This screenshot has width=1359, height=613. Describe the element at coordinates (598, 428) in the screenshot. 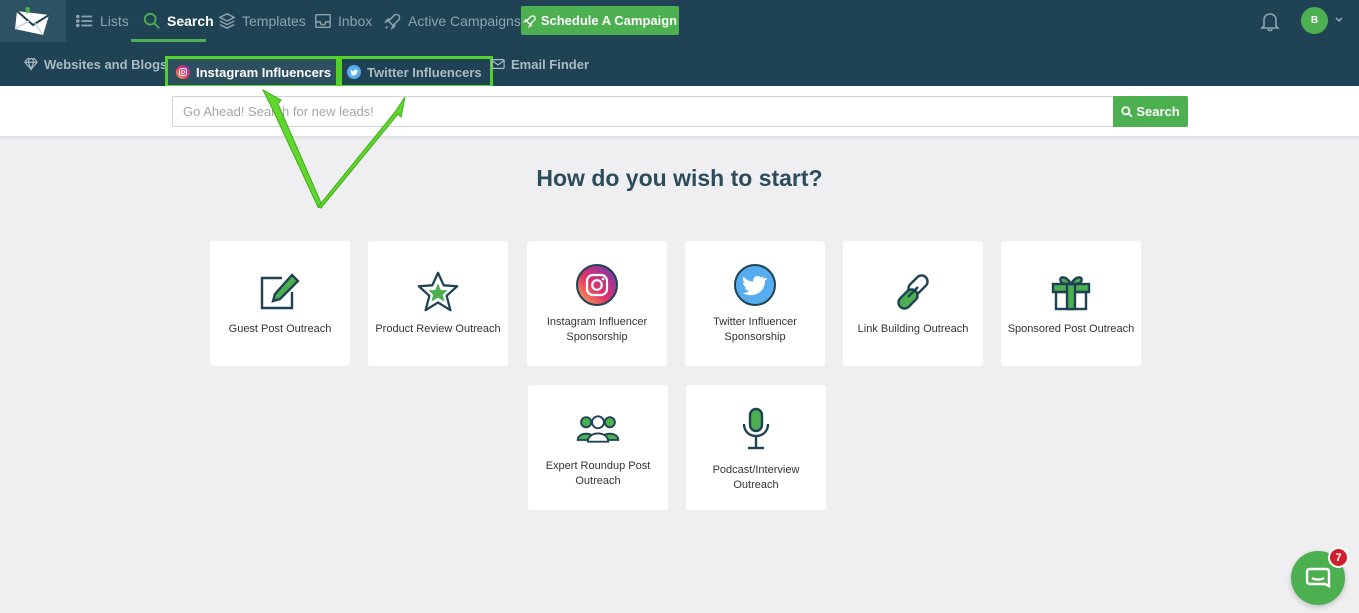

I see `users-group-icon` at that location.